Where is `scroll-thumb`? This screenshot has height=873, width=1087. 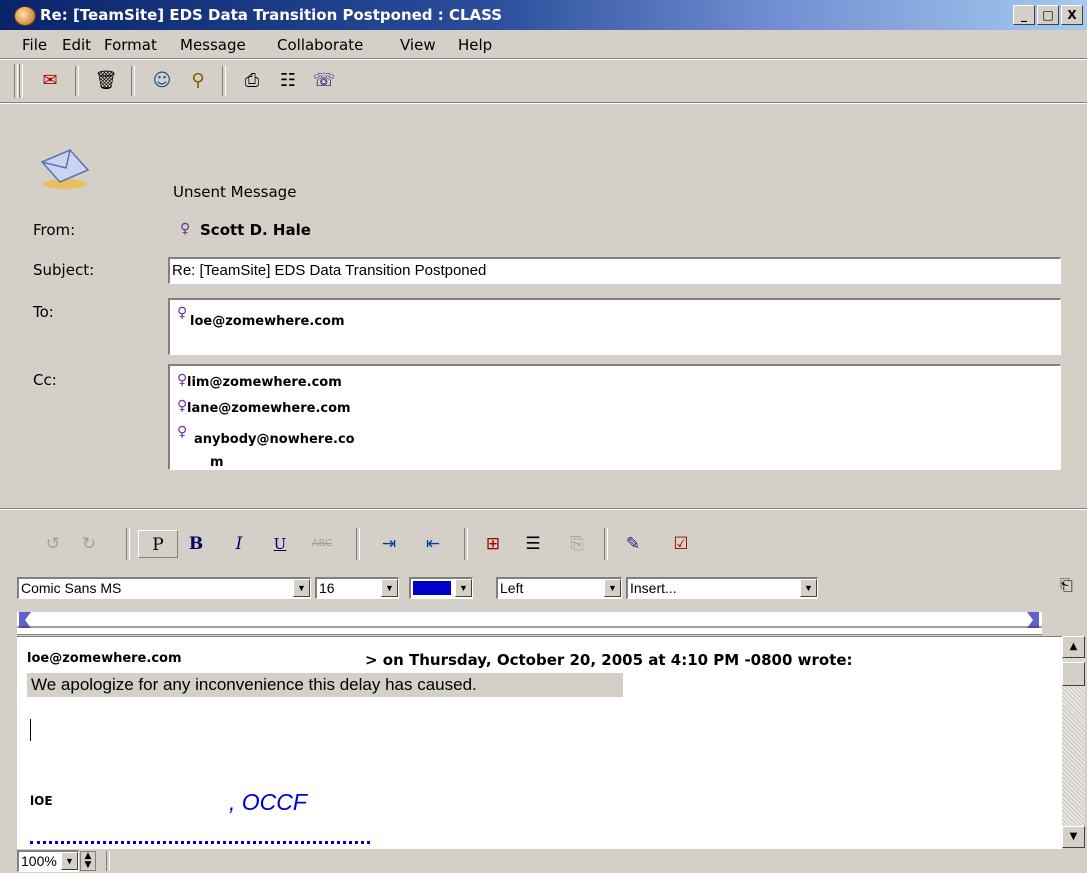
scroll-thumb is located at coordinates (1073, 674).